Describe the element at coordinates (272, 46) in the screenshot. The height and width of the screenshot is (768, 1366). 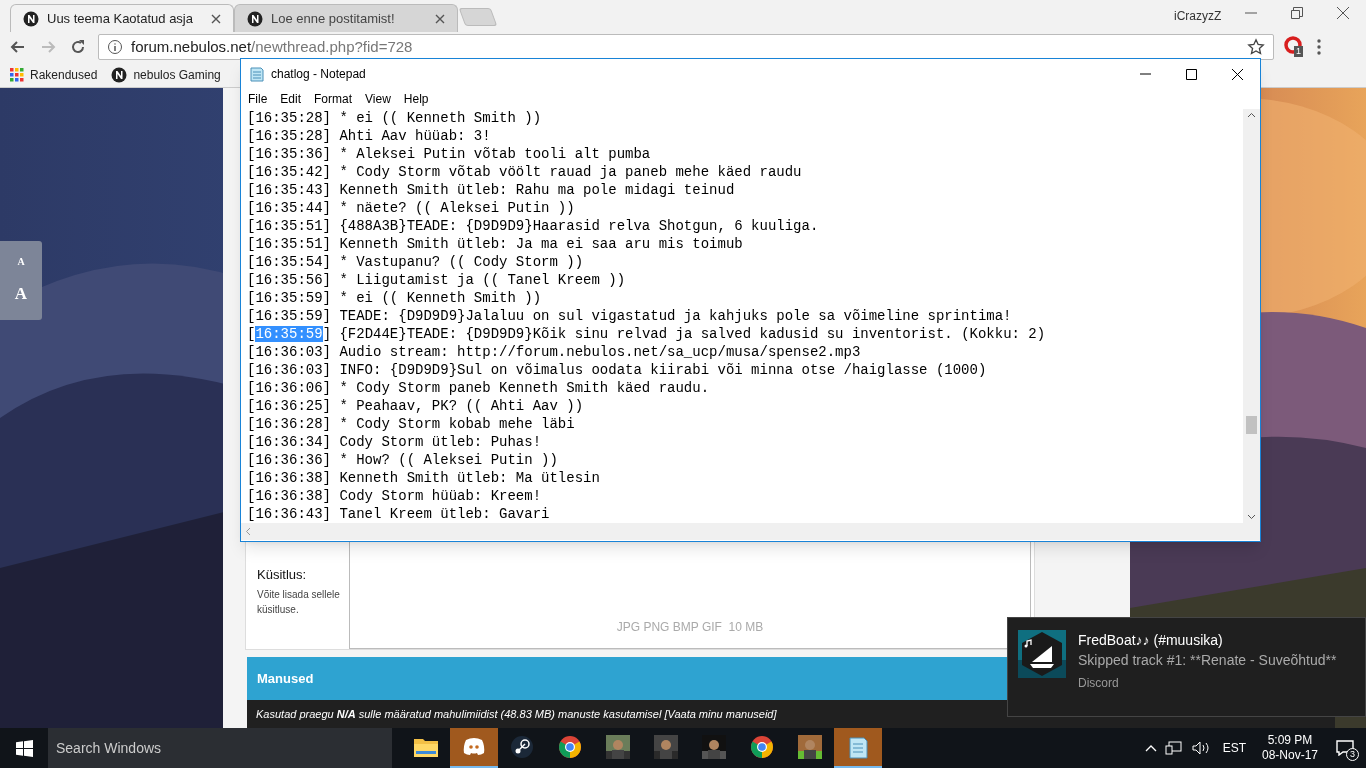
I see `url-text: forum.nebulos.net/newthread.php?fid=728` at that location.